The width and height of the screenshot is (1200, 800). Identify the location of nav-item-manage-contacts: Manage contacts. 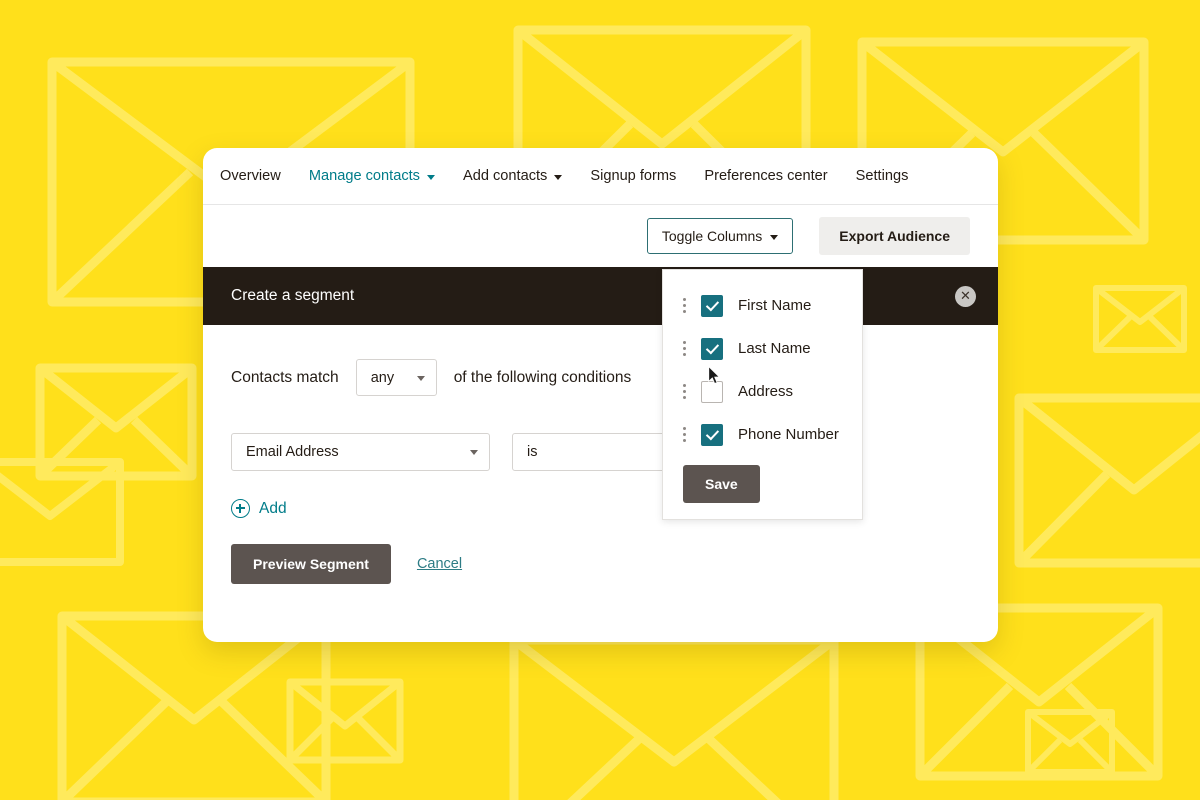
(372, 176).